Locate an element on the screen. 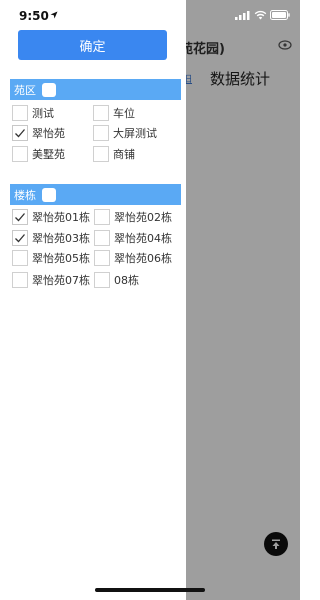  option-label: 翠怡苑07栋 is located at coordinates (61, 280).